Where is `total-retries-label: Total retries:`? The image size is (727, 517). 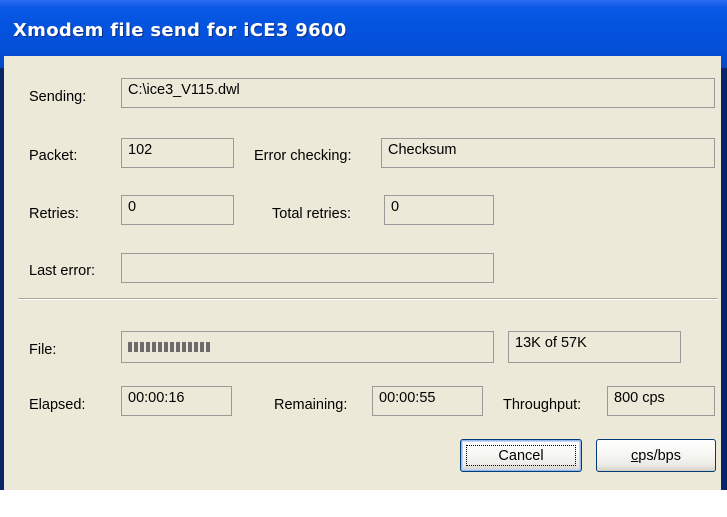 total-retries-label: Total retries: is located at coordinates (311, 214).